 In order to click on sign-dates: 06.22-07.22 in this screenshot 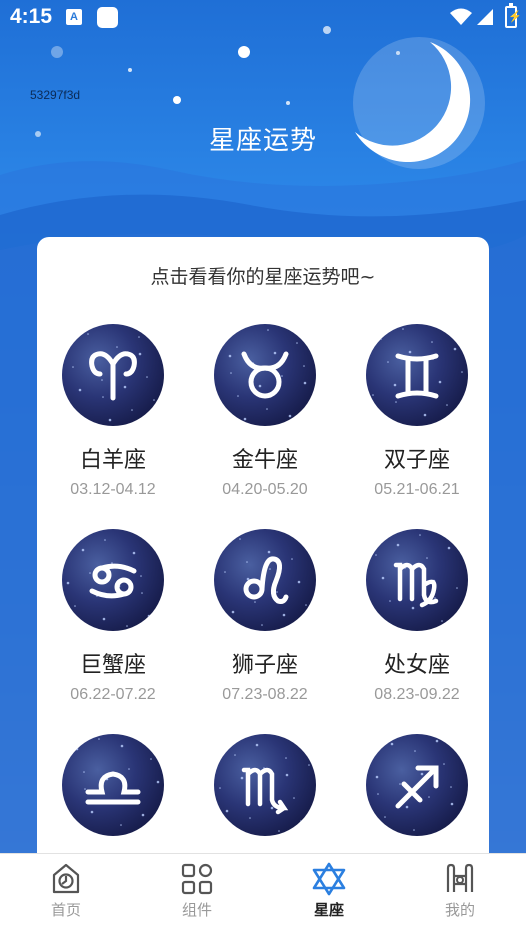, I will do `click(113, 694)`.